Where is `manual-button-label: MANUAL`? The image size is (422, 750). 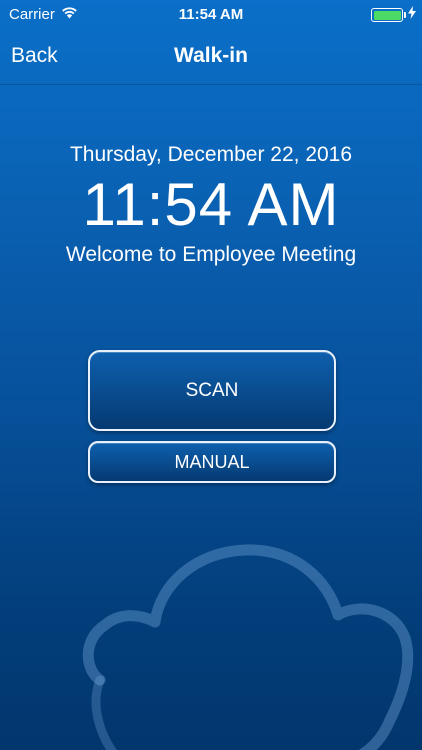 manual-button-label: MANUAL is located at coordinates (212, 461).